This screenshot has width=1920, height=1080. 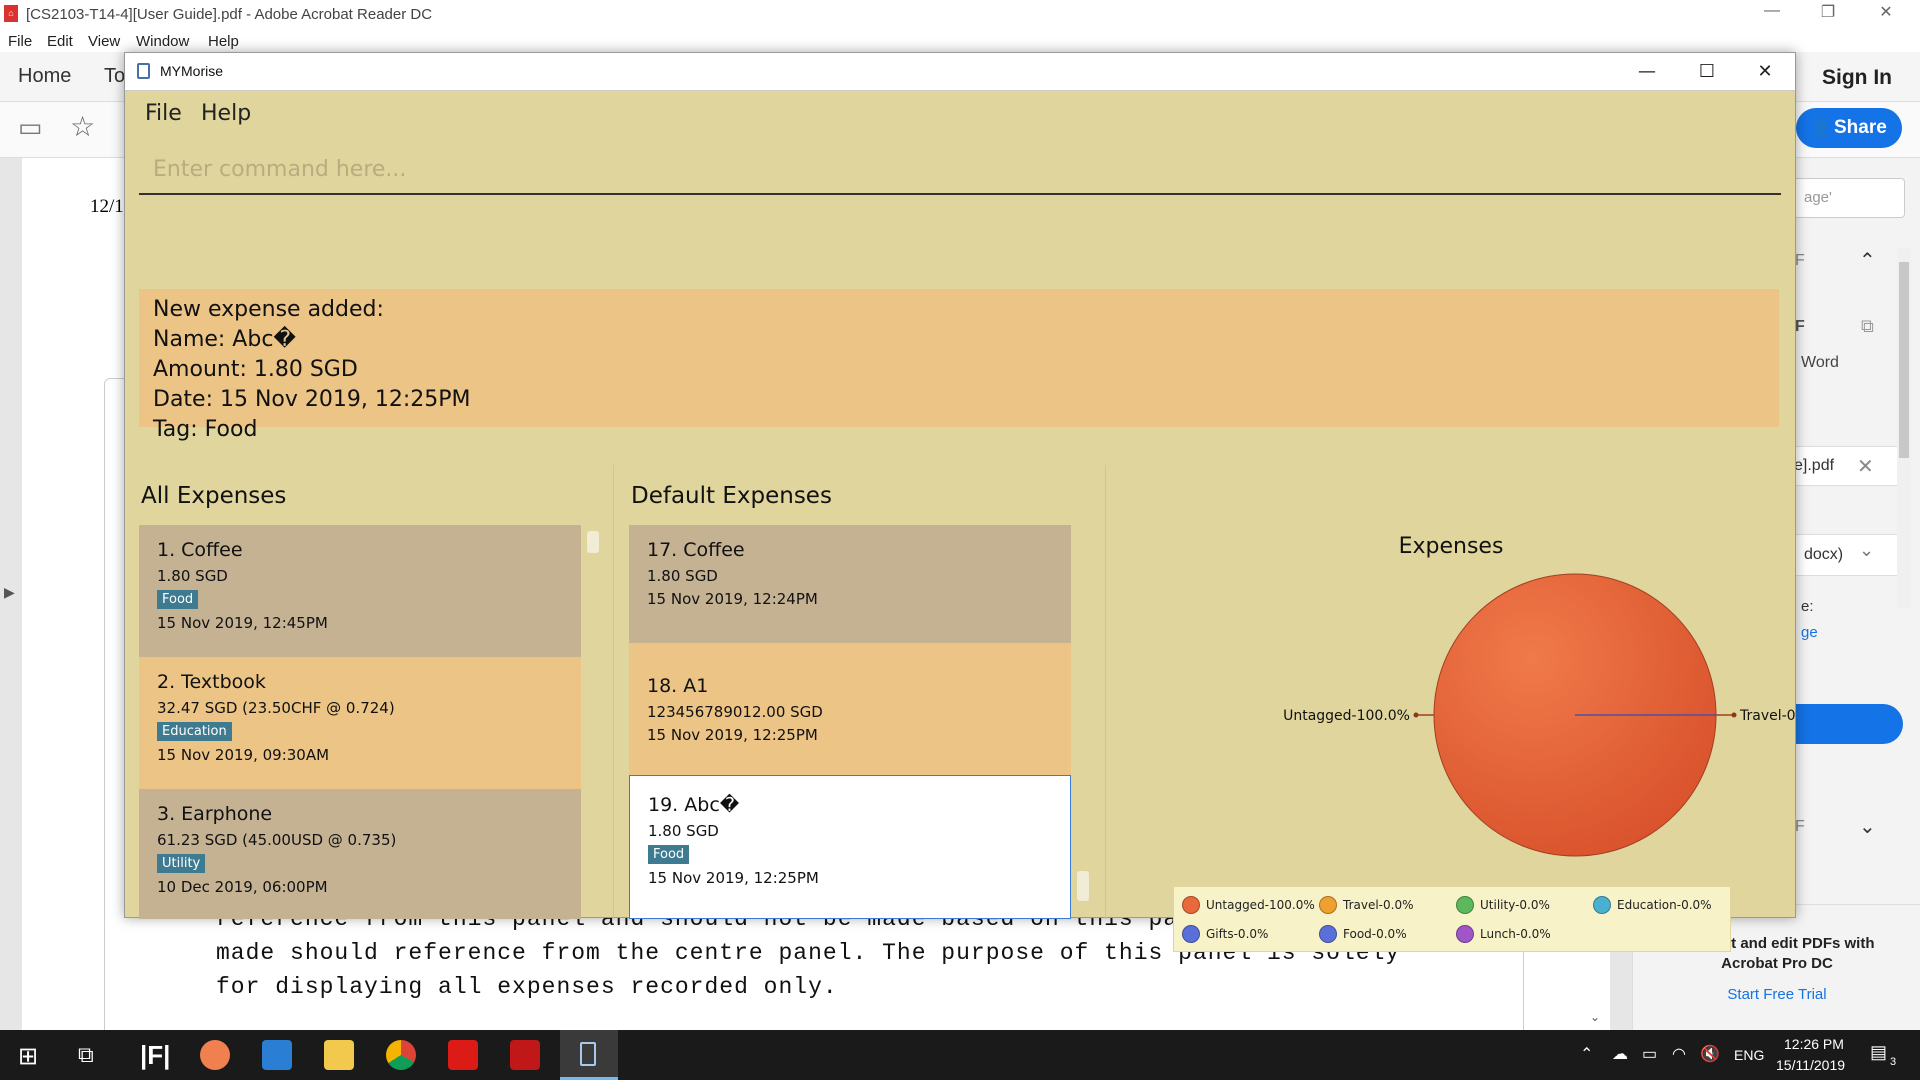 What do you see at coordinates (255, 369) in the screenshot?
I see `result-line: Amount: 1.80 SGD` at bounding box center [255, 369].